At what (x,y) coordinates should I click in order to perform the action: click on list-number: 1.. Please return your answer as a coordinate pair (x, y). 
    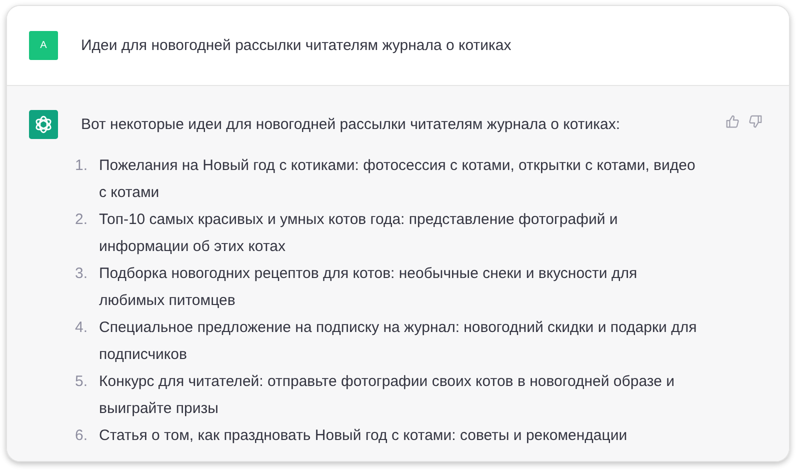
    Looking at the image, I should click on (82, 166).